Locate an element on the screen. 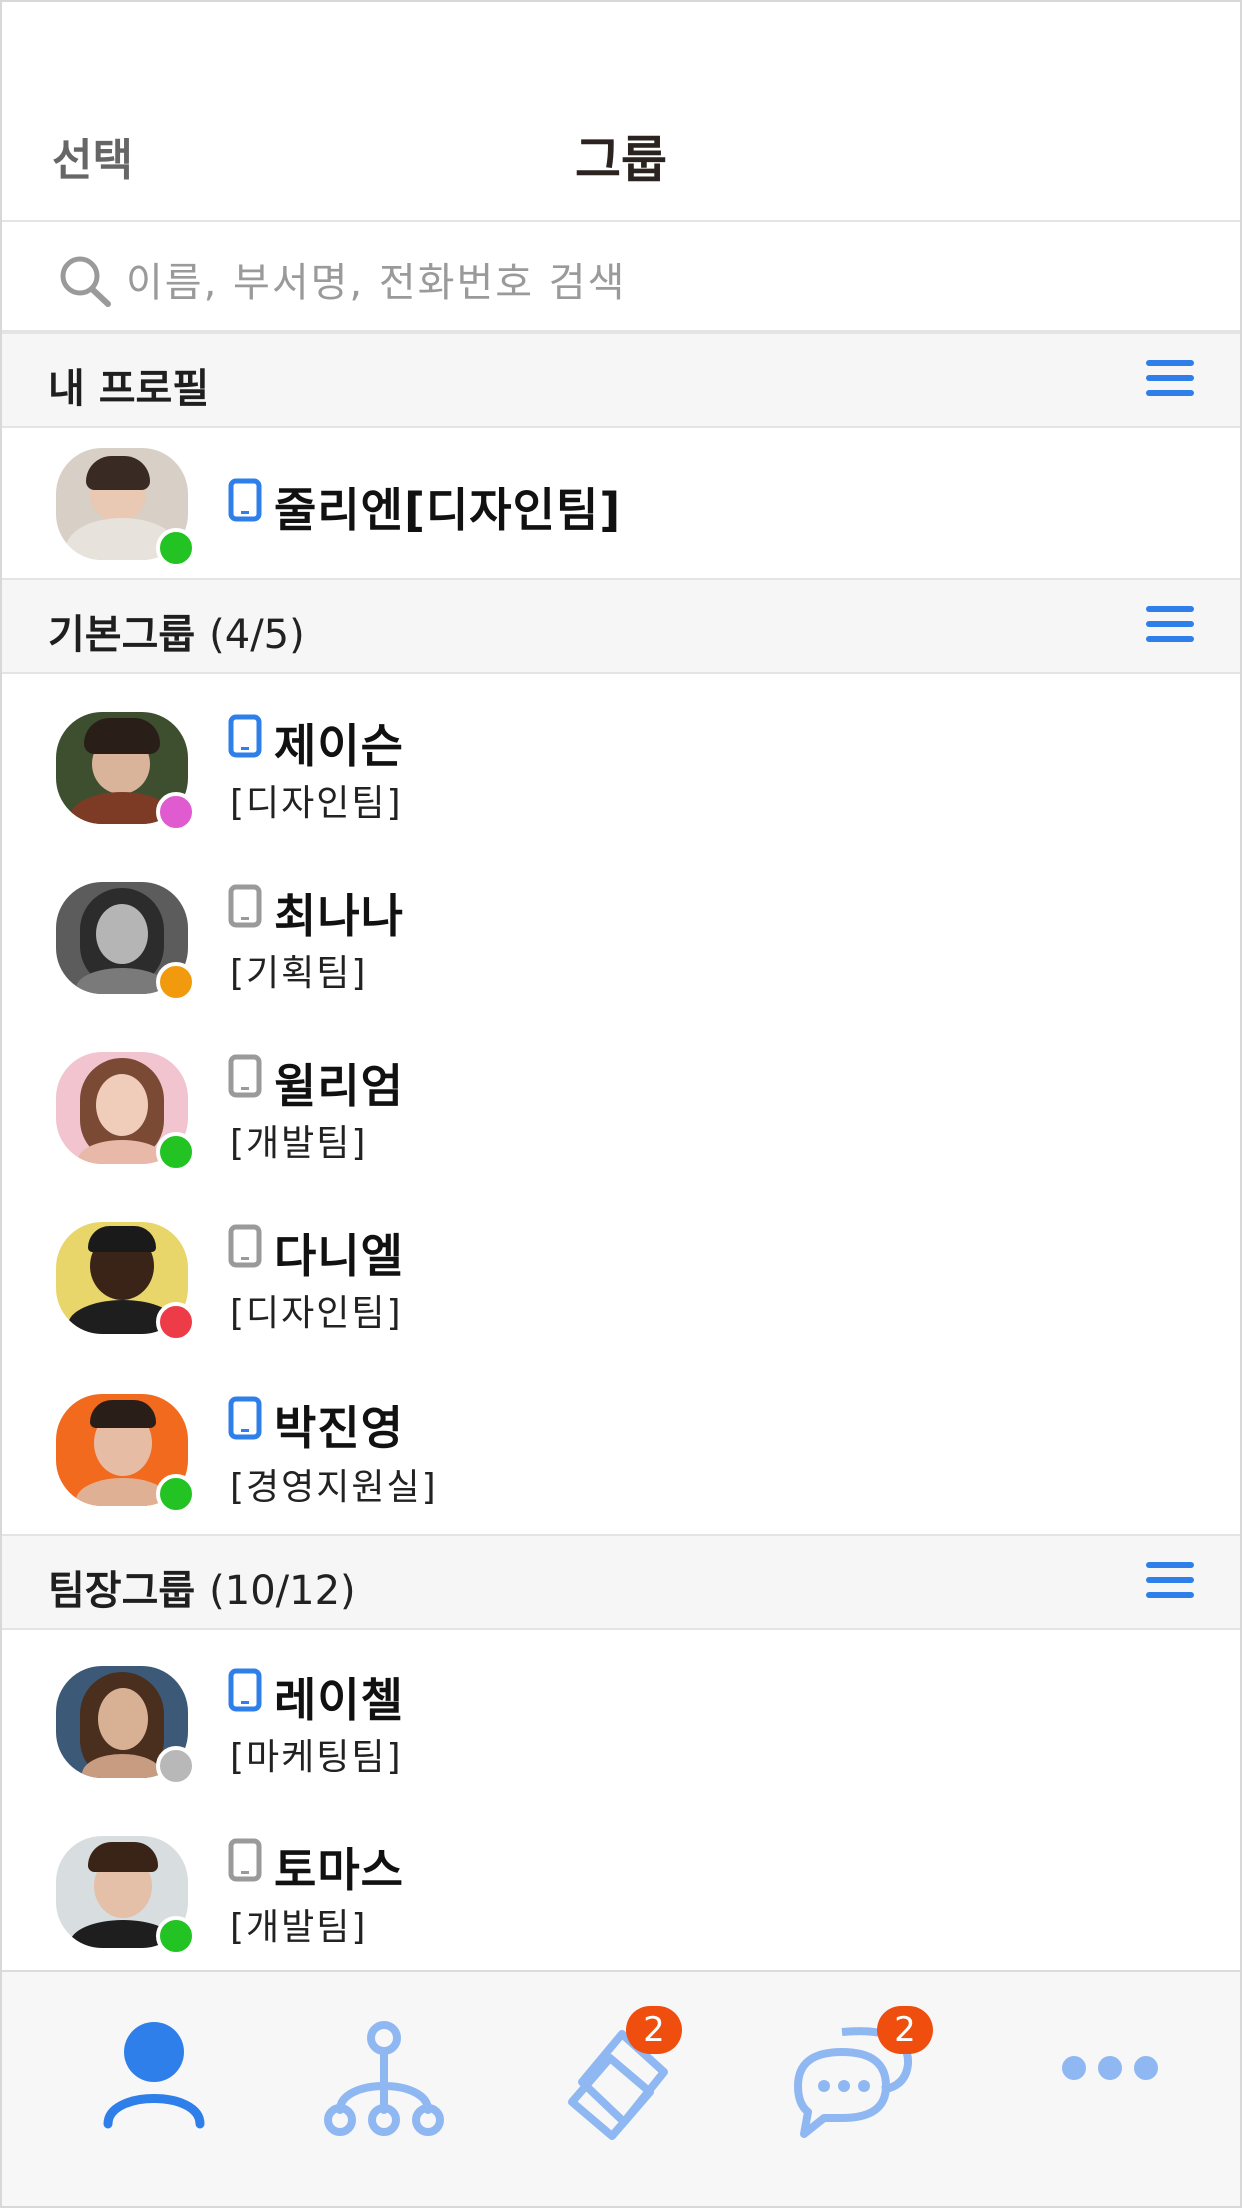 The height and width of the screenshot is (2208, 1242). search-icon is located at coordinates (85, 281).